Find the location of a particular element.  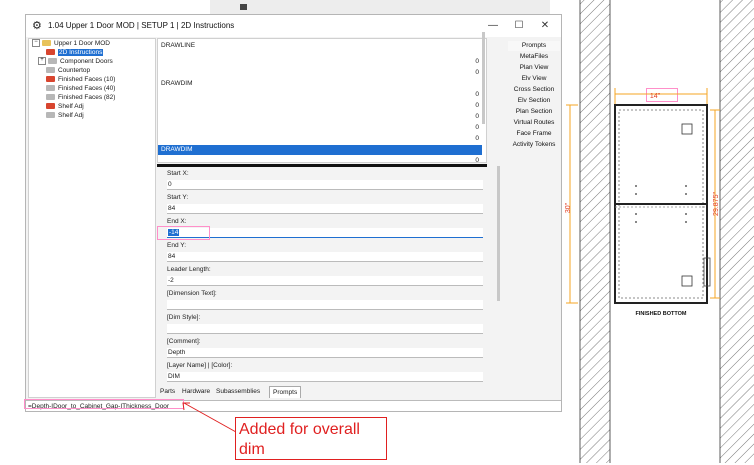

expand-toggle: + is located at coordinates (42, 61).